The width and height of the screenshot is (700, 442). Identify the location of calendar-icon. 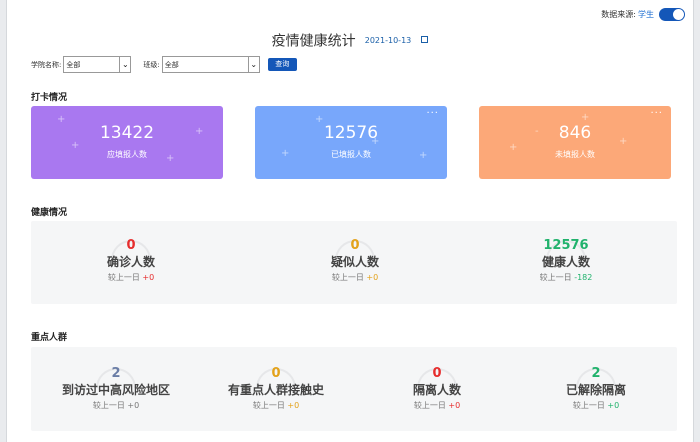
(425, 39).